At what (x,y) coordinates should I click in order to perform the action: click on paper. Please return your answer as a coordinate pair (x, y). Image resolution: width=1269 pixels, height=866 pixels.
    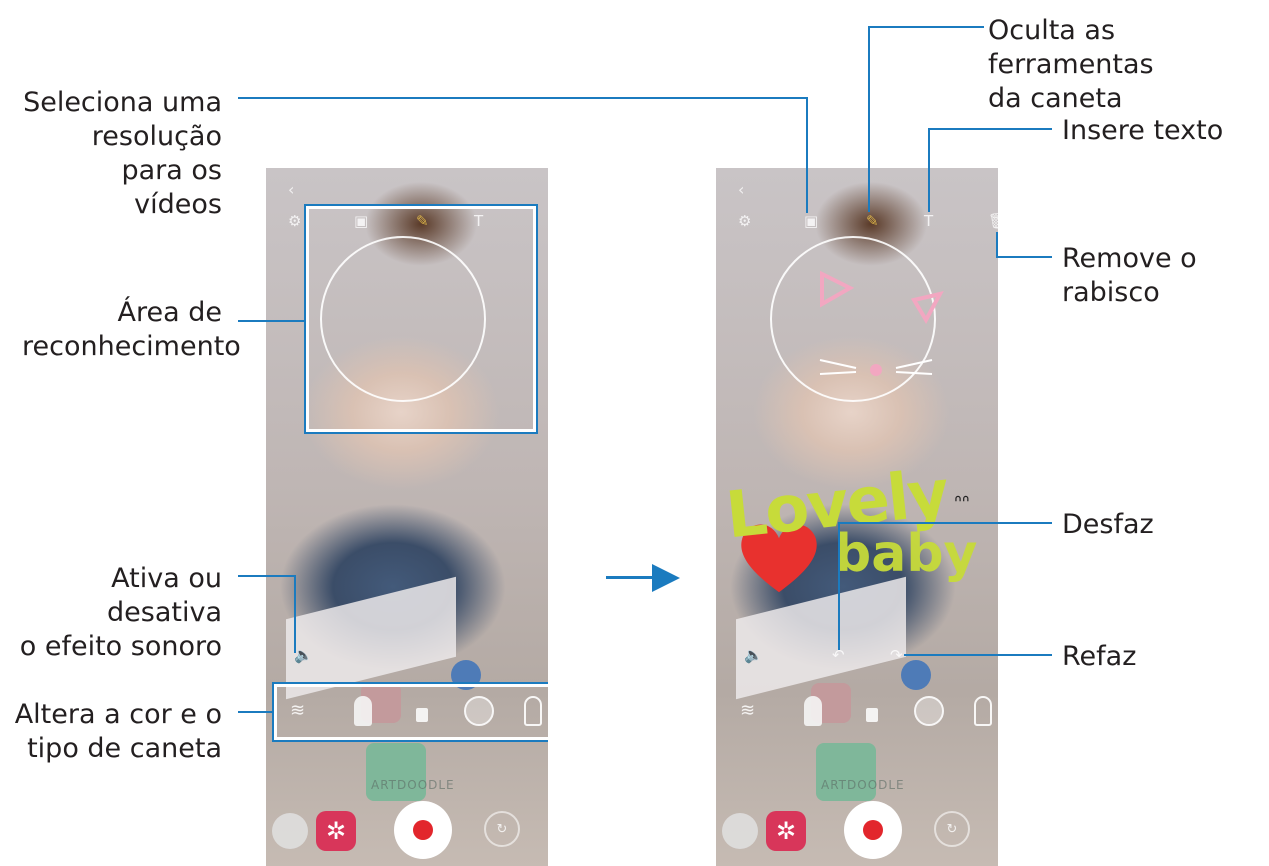
    Looking at the image, I should click on (371, 638).